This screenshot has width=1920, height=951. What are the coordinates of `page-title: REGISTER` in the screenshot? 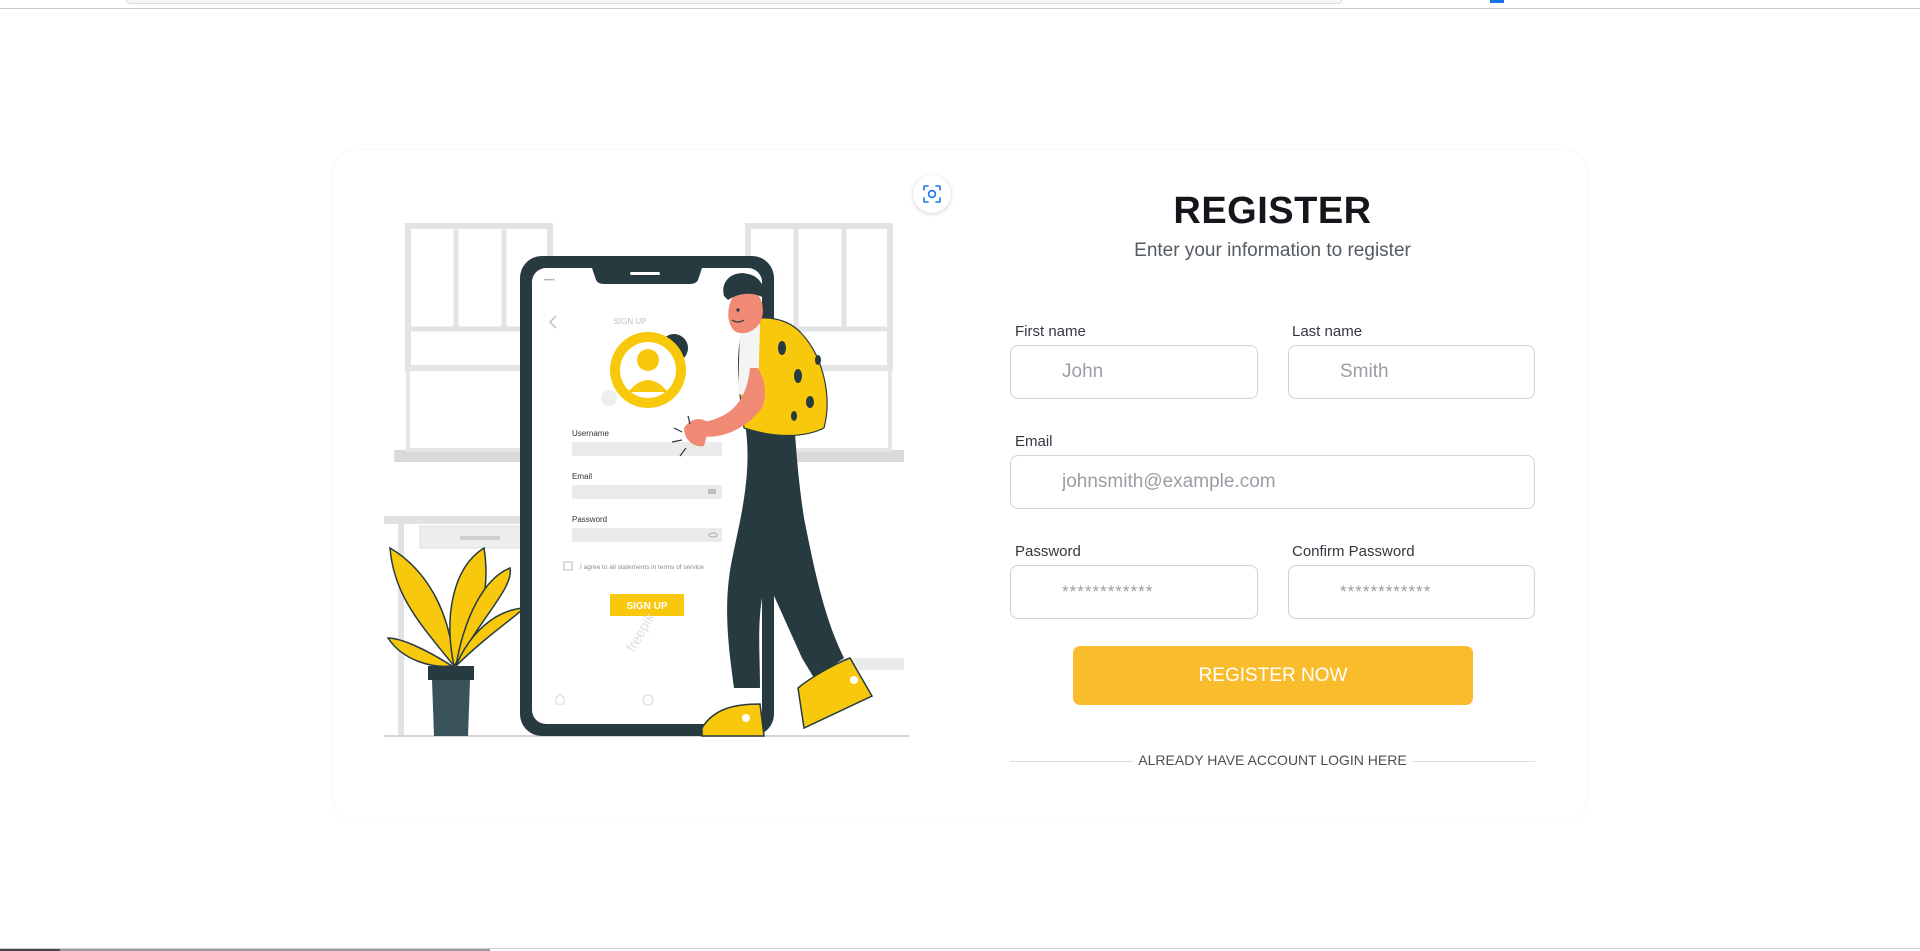 It's located at (1272, 211).